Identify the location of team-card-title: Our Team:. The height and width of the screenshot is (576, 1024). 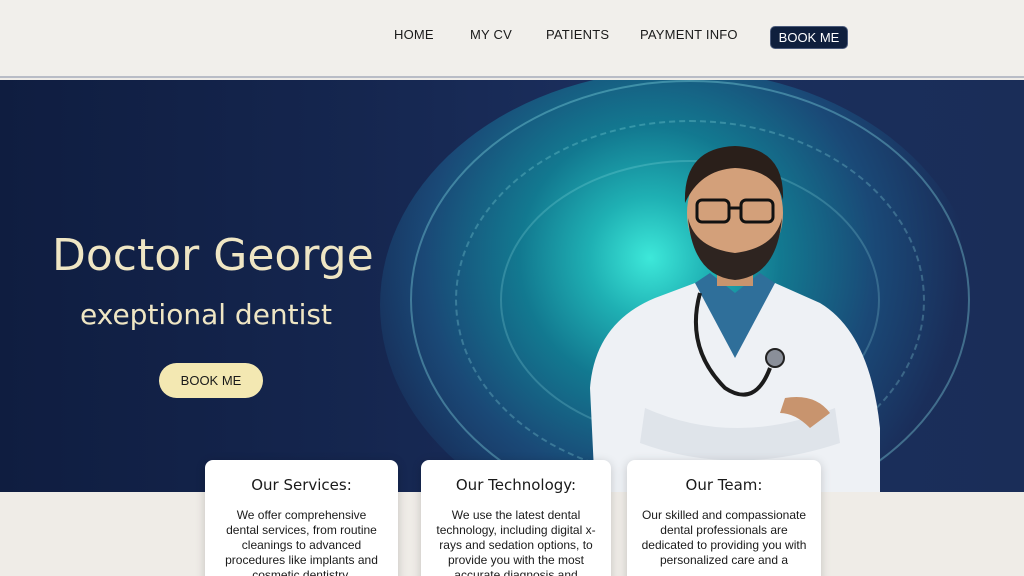
(724, 485).